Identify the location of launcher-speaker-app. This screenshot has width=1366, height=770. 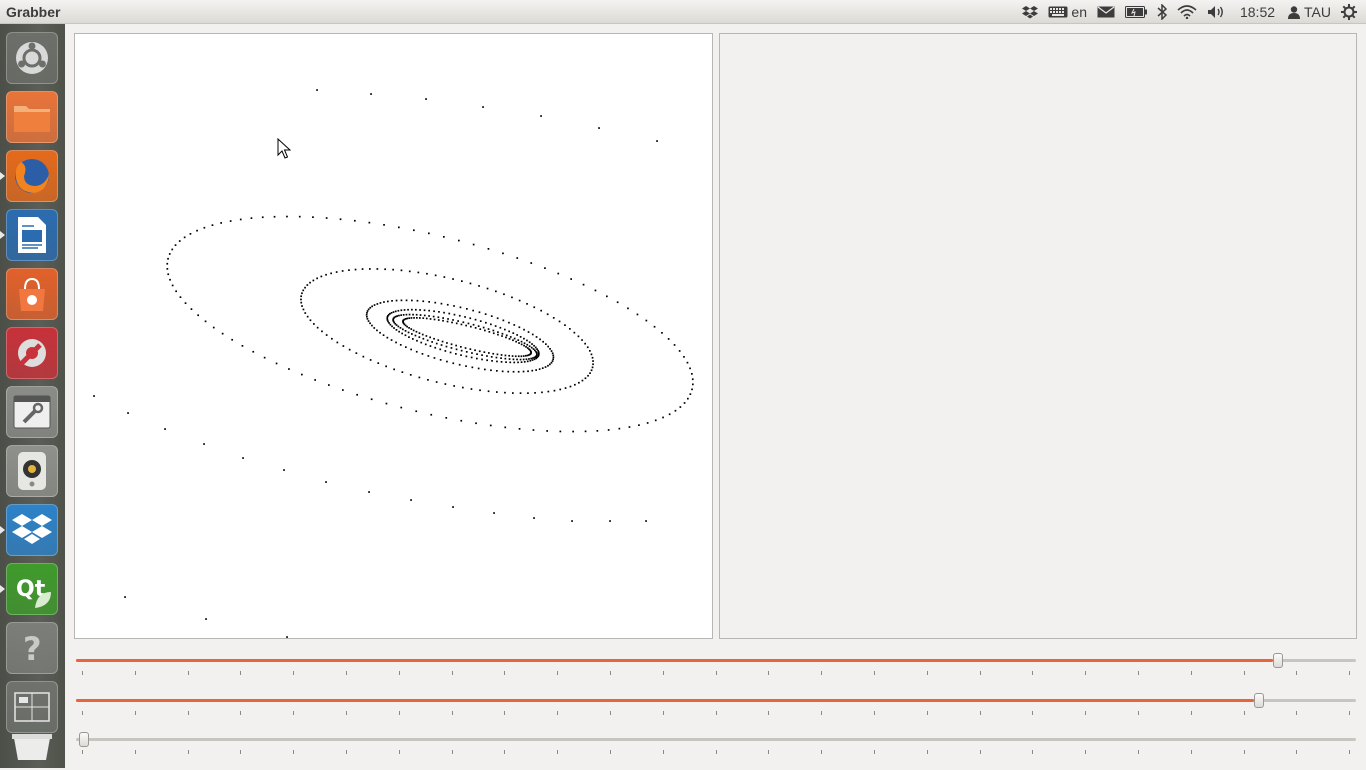
(32, 471).